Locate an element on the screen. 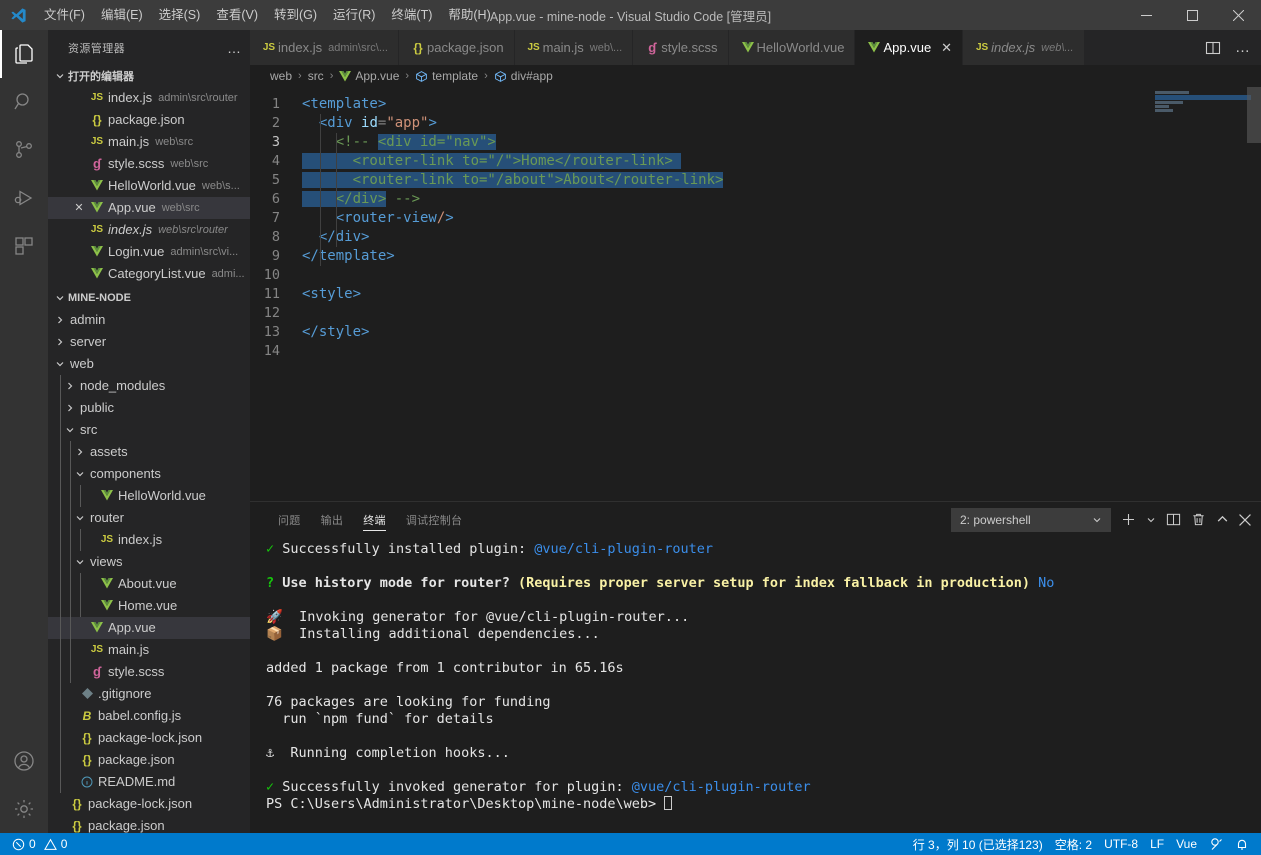 This screenshot has width=1261, height=855. status-eol: LF is located at coordinates (1157, 844).